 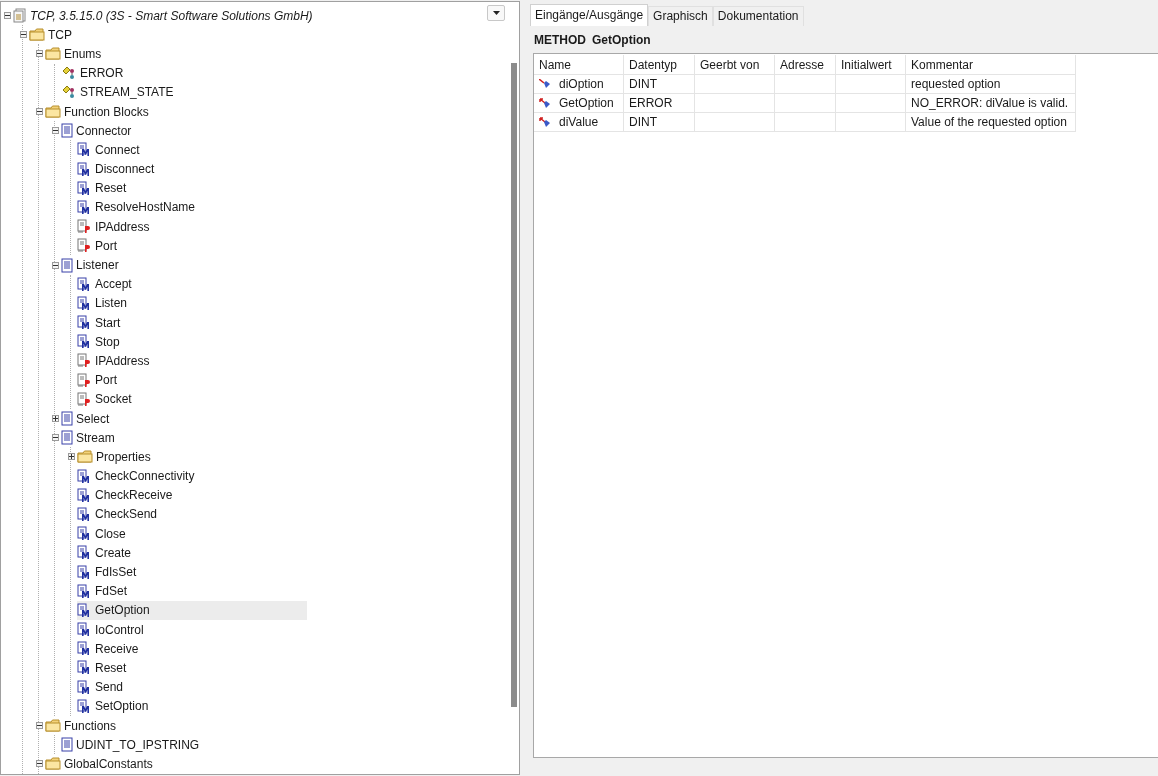 What do you see at coordinates (113, 706) in the screenshot?
I see `tree-item: SetOption` at bounding box center [113, 706].